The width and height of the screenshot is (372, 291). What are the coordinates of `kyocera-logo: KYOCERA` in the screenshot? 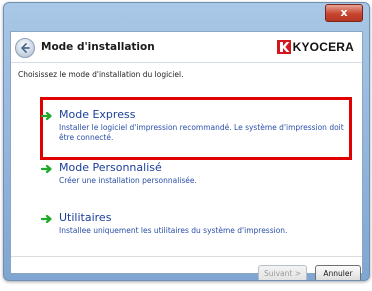 It's located at (315, 47).